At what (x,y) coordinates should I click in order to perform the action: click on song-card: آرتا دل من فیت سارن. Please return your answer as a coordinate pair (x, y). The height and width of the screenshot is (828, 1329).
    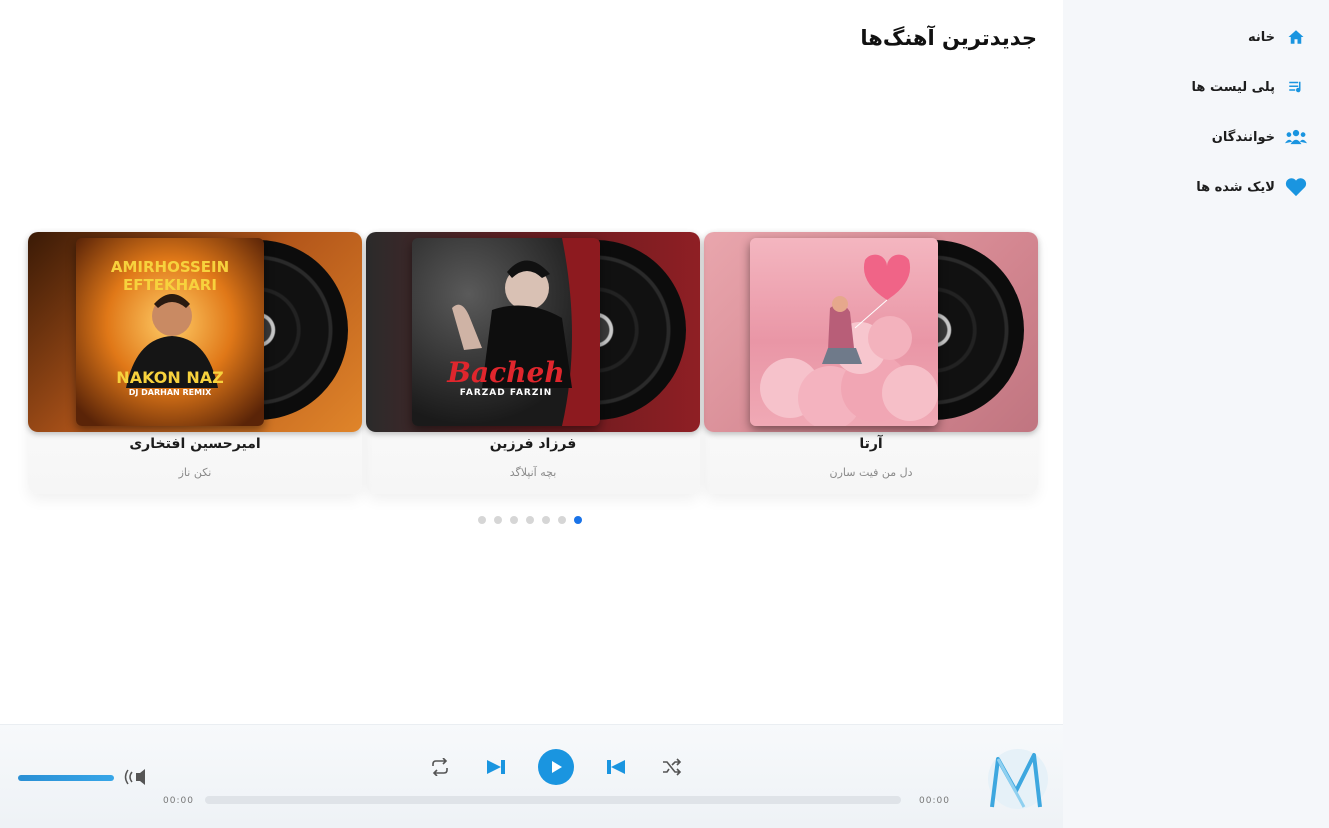
    Looking at the image, I should click on (871, 363).